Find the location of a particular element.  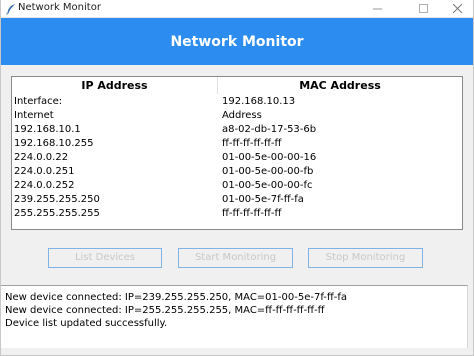

ip-cell: Internet is located at coordinates (34, 115).